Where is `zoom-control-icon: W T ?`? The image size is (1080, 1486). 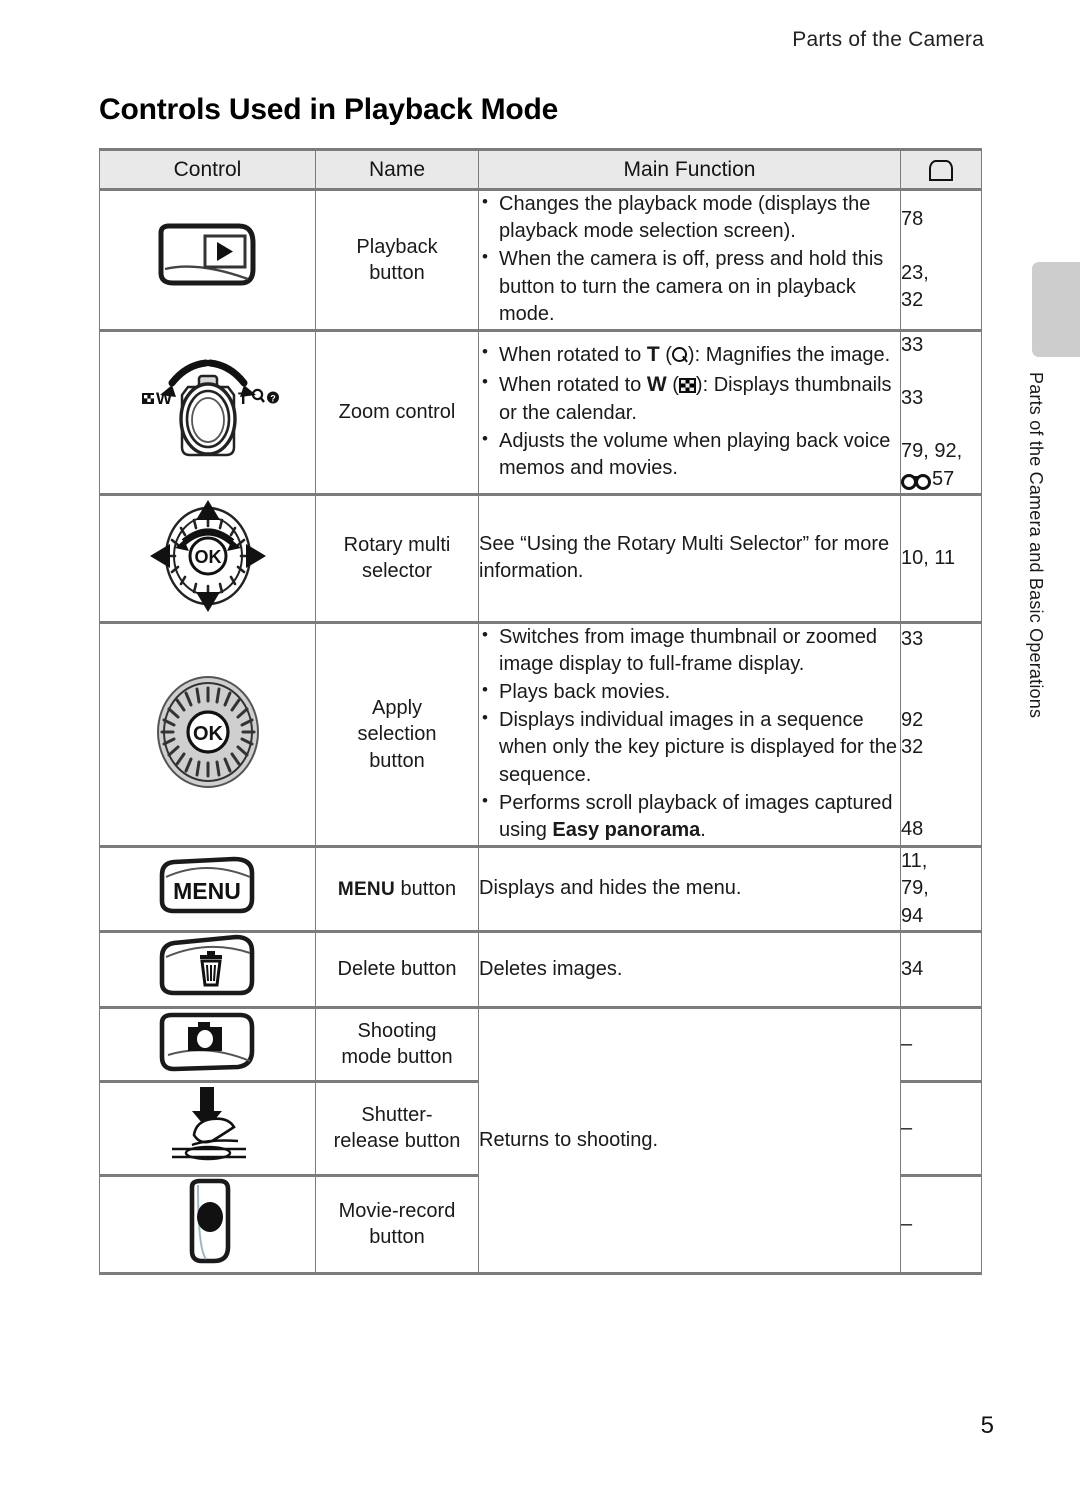
zoom-control-icon: W T ? is located at coordinates (208, 410).